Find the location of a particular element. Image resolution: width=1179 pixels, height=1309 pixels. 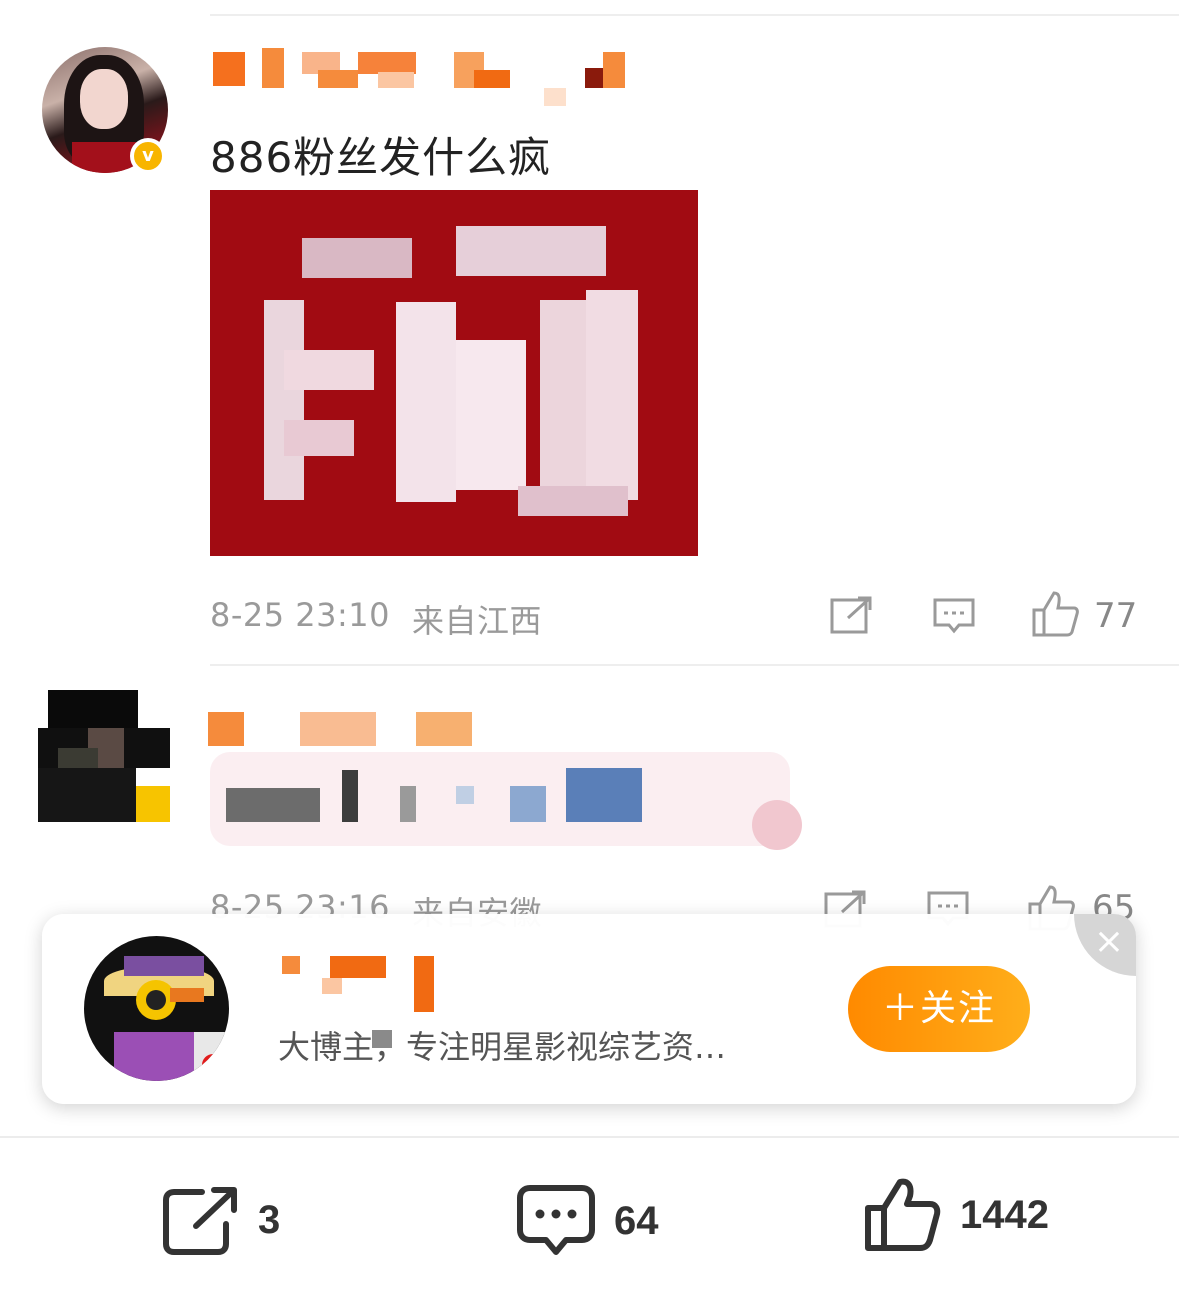

close-icon: × is located at coordinates (1108, 941).